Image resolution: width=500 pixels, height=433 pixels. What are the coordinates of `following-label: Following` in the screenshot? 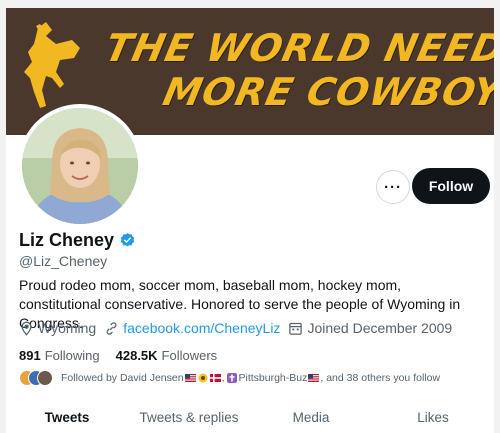 It's located at (72, 355).